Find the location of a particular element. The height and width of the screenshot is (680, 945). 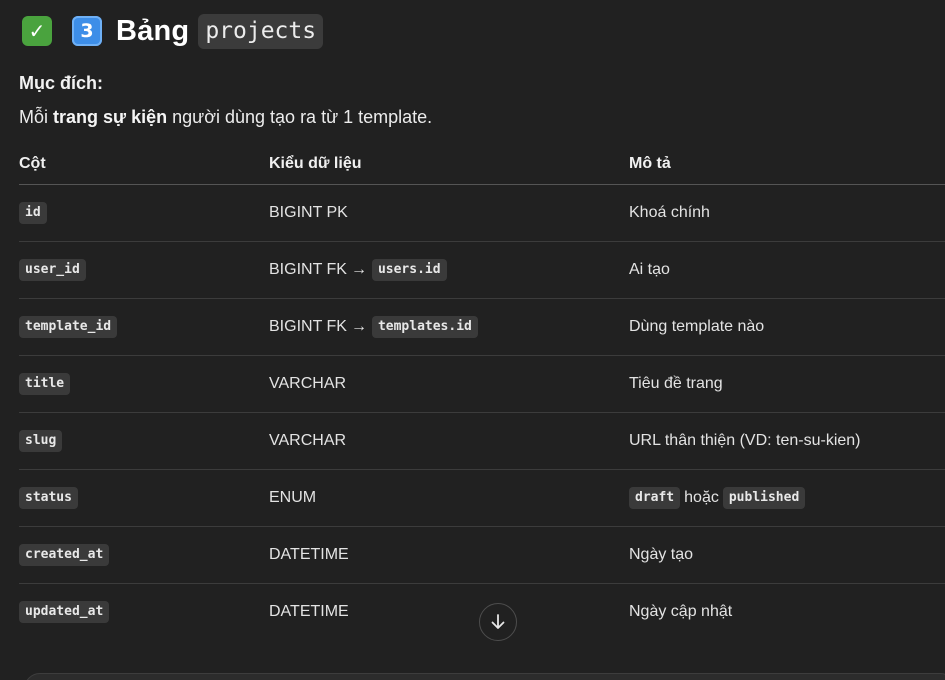

table-row: user_id BIGINT FK → users.id Ai tạo is located at coordinates (482, 270).